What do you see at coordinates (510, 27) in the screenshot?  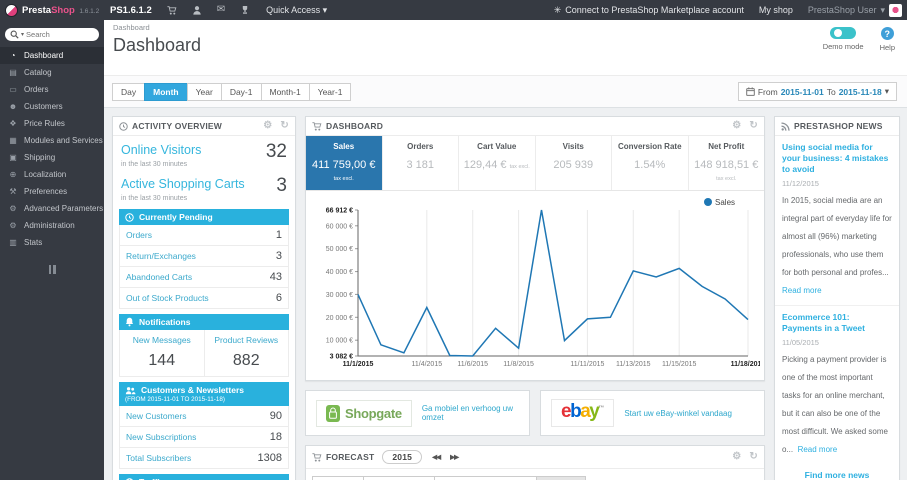 I see `breadcrumb: Dashboard` at bounding box center [510, 27].